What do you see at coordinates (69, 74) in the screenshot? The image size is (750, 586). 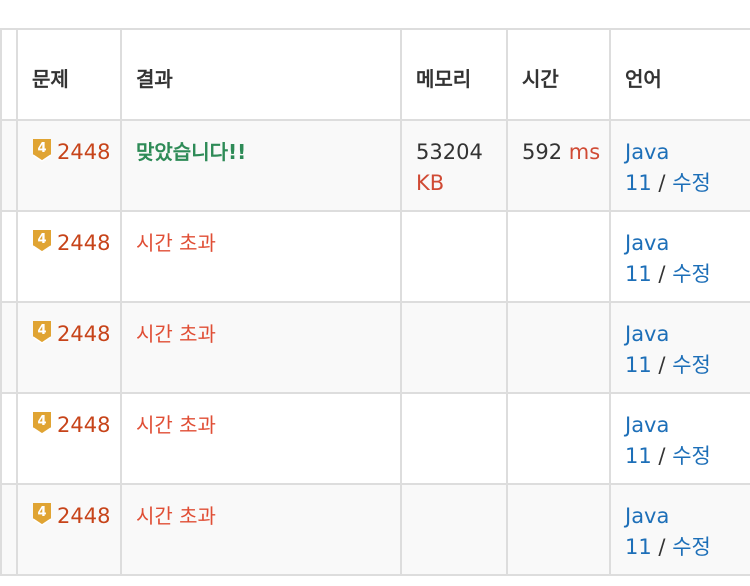 I see `header-problem: 문제` at bounding box center [69, 74].